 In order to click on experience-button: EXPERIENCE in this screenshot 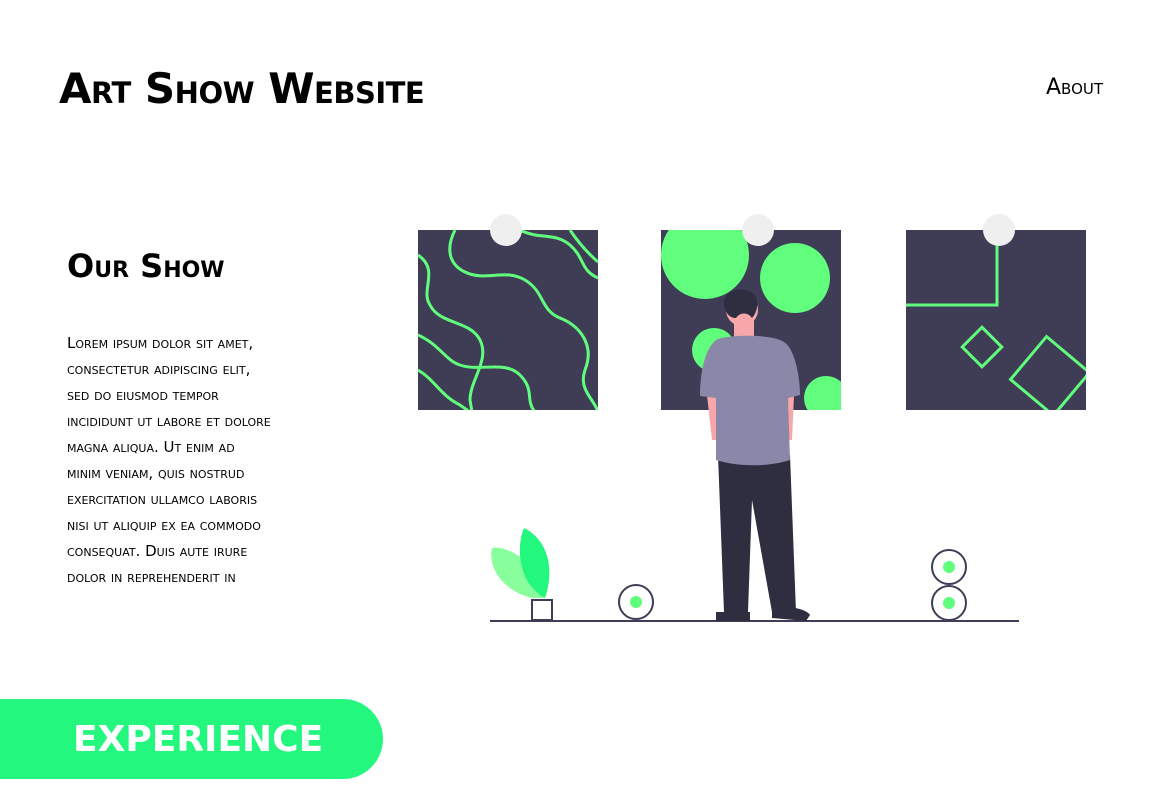, I will do `click(191, 739)`.